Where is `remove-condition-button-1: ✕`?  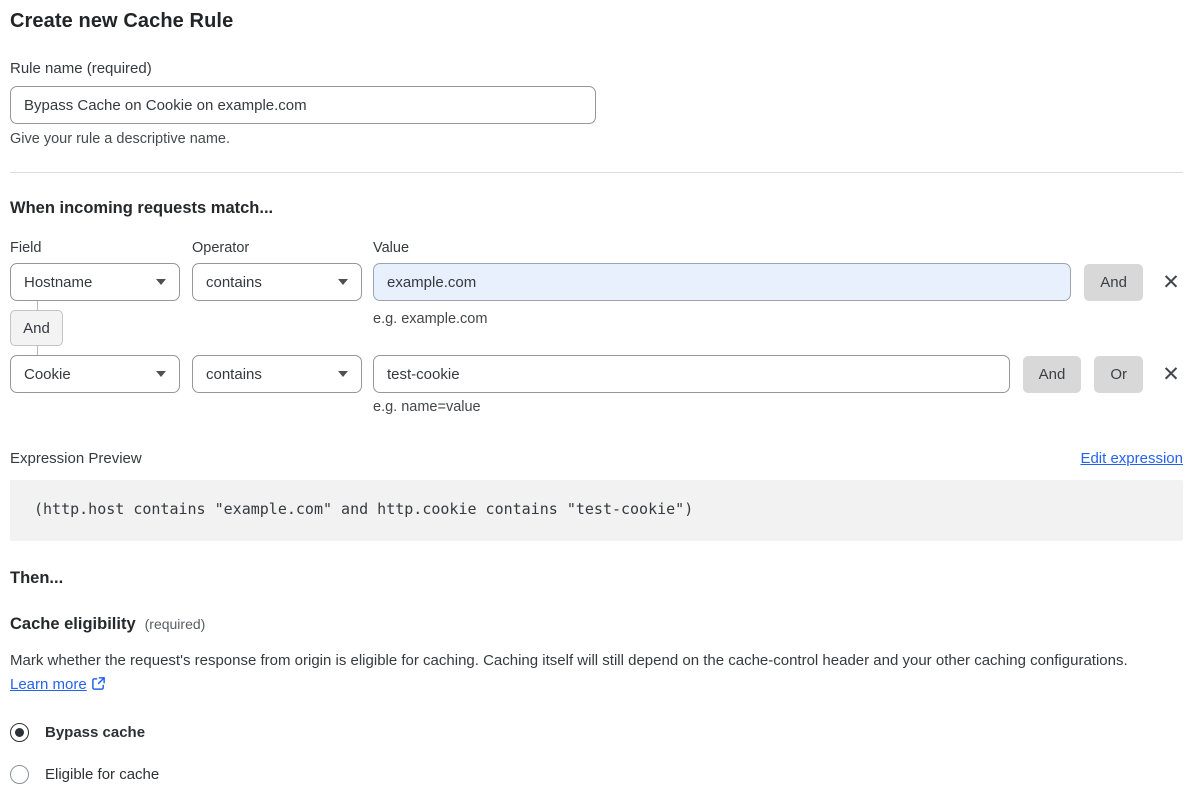 remove-condition-button-1: ✕ is located at coordinates (1171, 282).